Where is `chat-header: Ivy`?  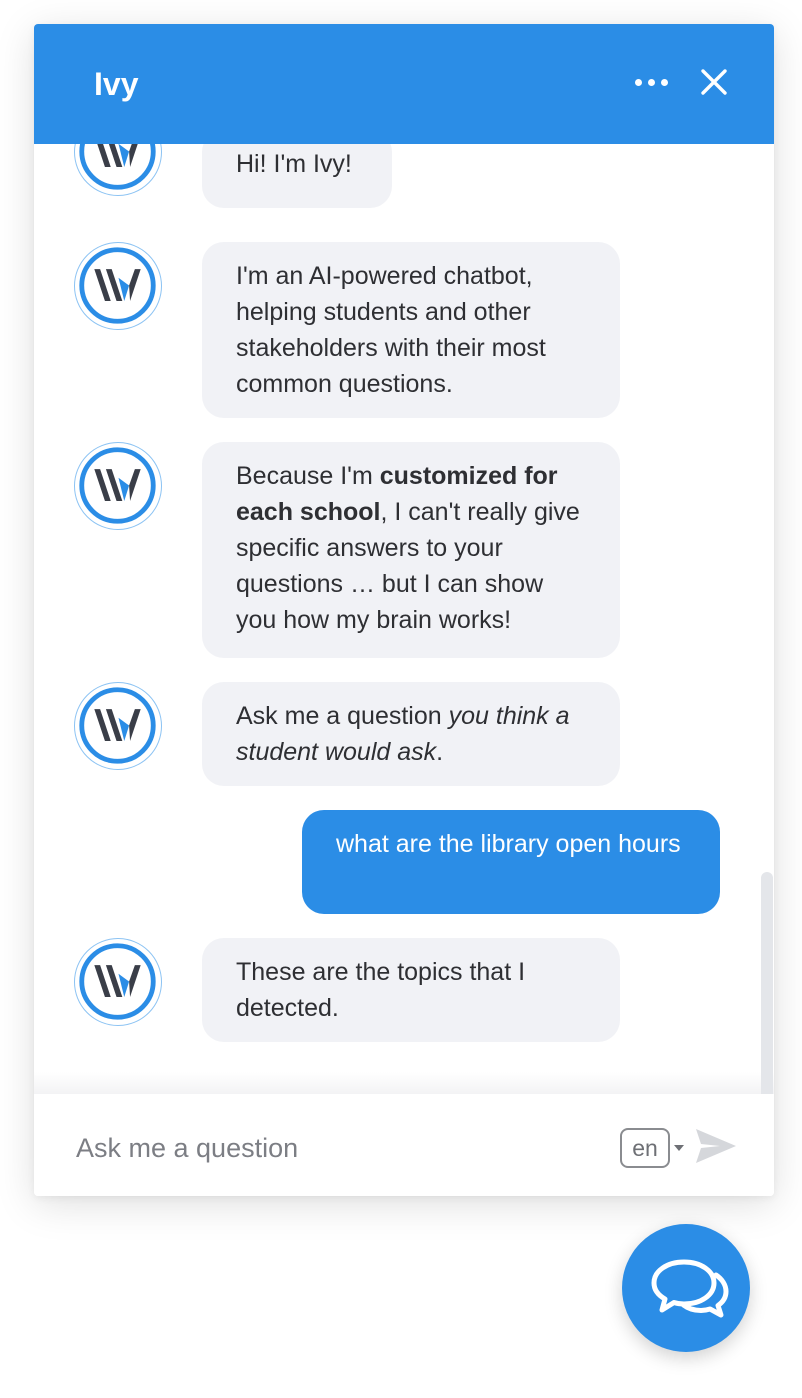 chat-header: Ivy is located at coordinates (404, 84).